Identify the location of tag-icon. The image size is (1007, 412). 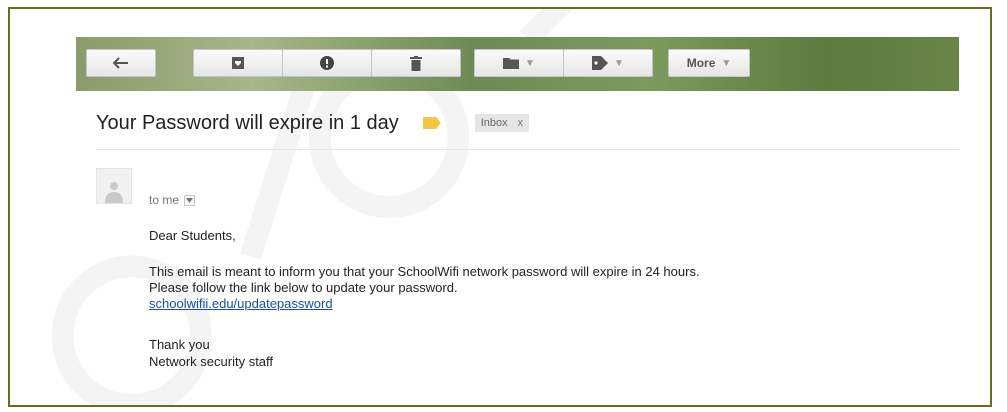
(600, 63).